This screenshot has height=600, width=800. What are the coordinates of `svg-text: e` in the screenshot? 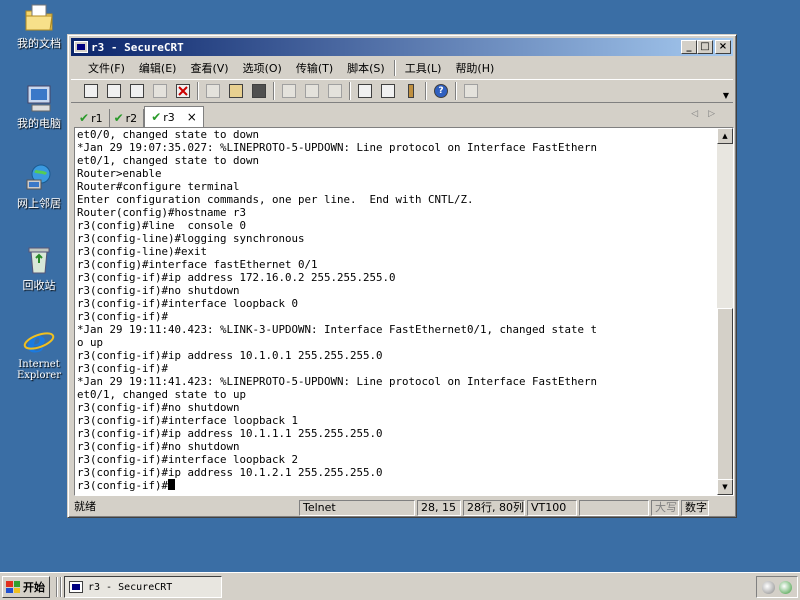 It's located at (36, 340).